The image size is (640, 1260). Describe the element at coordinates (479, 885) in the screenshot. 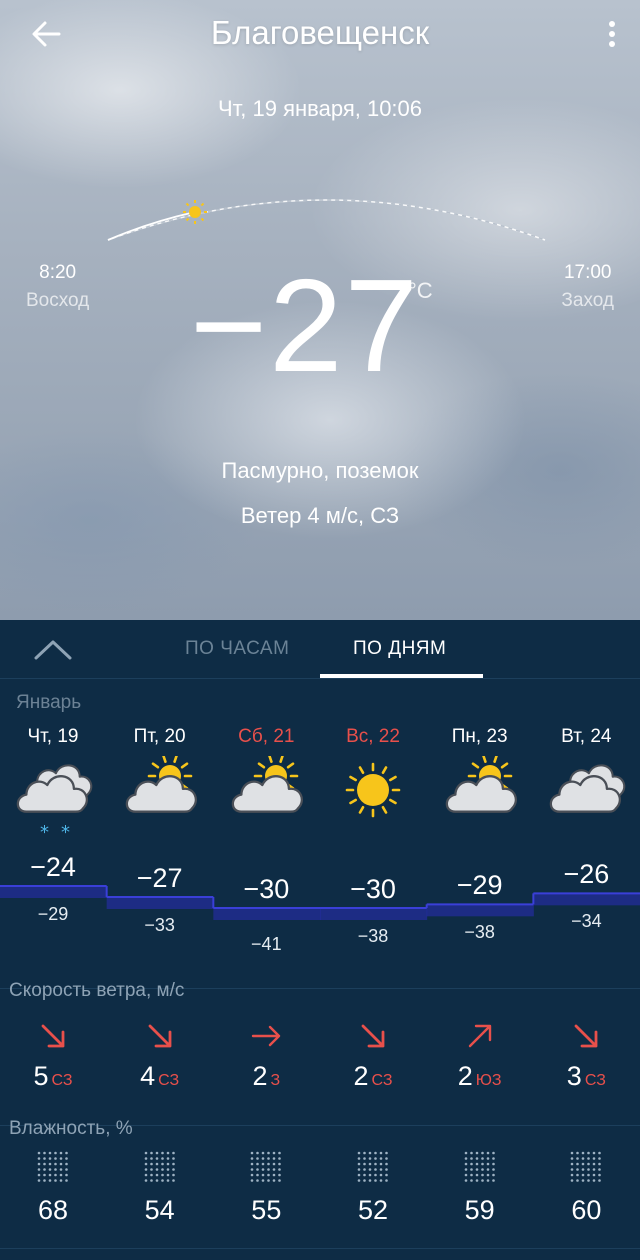

I see `max-temperature: −29` at that location.